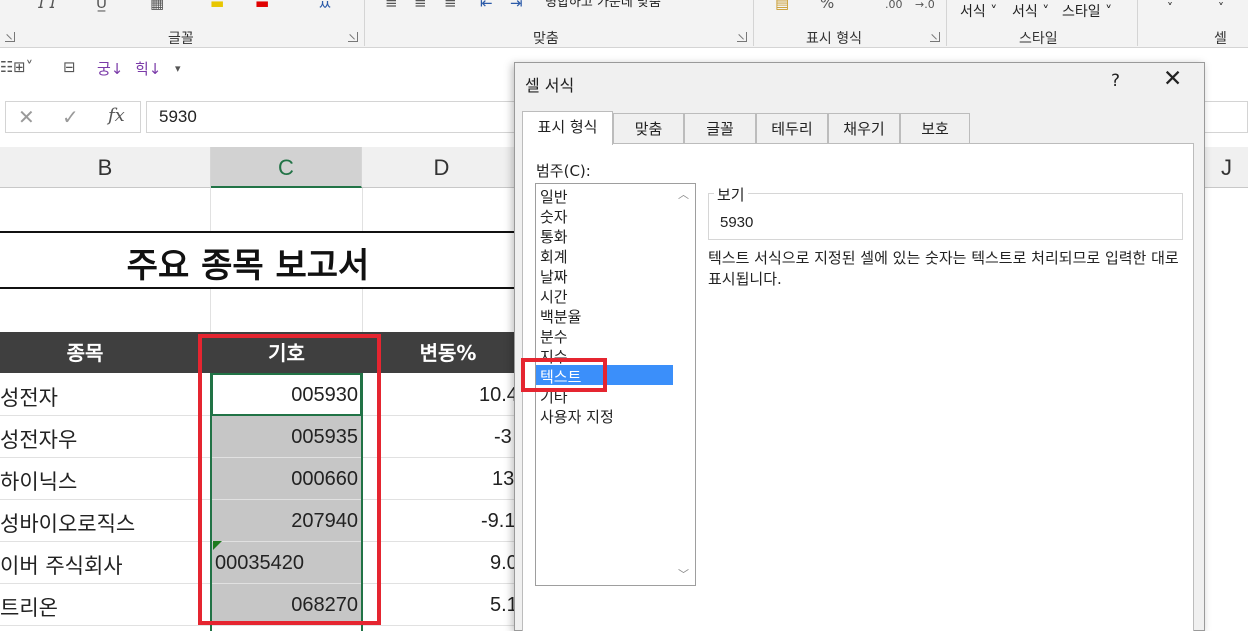 This screenshot has height=631, width=1248. I want to click on fill-color-icon: ▬, so click(217, 6).